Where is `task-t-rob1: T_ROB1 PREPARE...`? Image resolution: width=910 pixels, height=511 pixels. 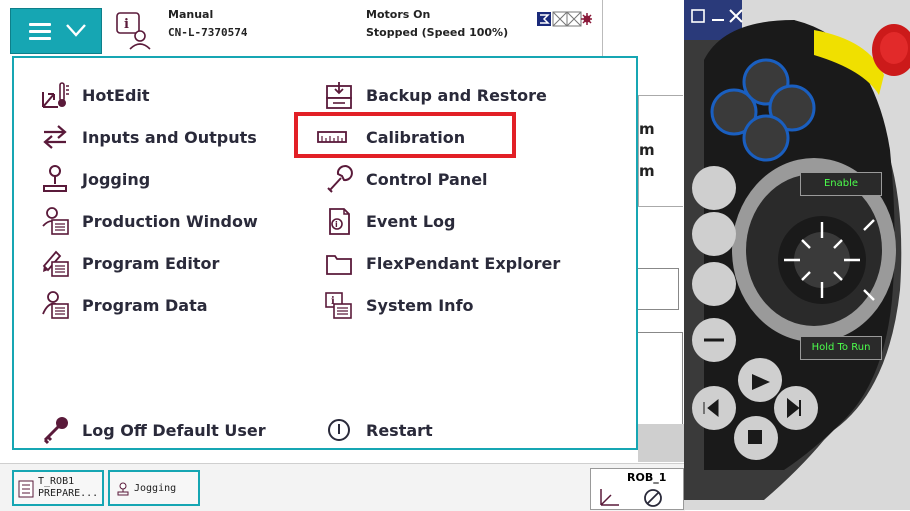 task-t-rob1: T_ROB1 PREPARE... is located at coordinates (58, 488).